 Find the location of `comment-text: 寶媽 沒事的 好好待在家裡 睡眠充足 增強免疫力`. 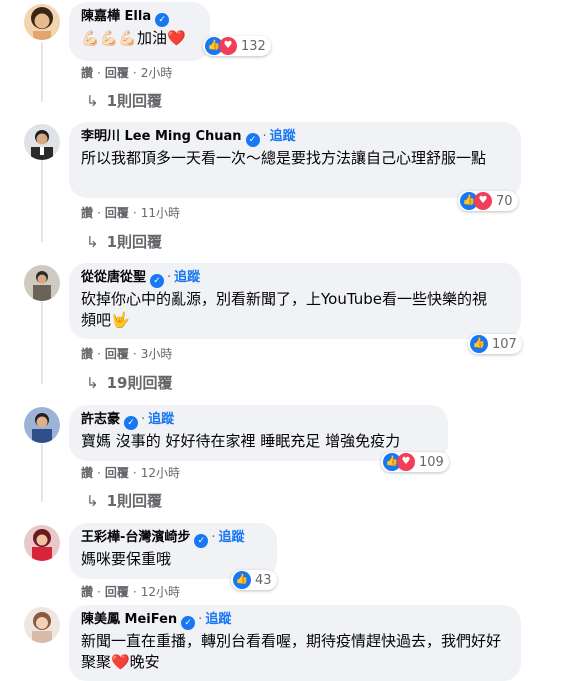

comment-text: 寶媽 沒事的 好好待在家裡 睡眠充足 增強免疫力 is located at coordinates (241, 441).